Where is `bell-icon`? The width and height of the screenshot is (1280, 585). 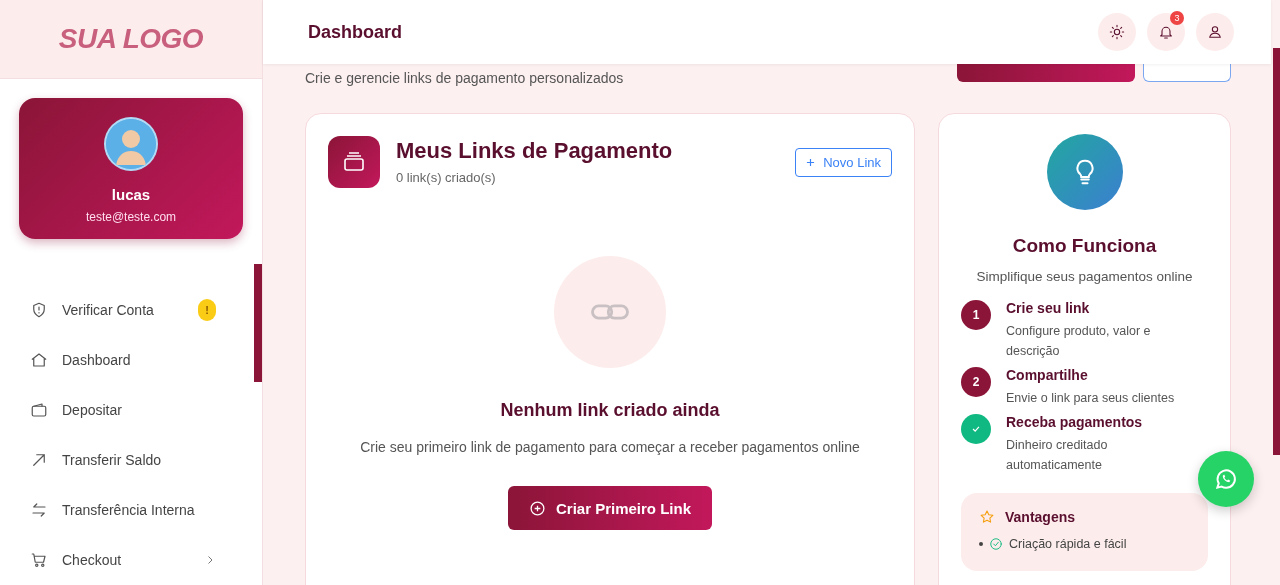 bell-icon is located at coordinates (1166, 32).